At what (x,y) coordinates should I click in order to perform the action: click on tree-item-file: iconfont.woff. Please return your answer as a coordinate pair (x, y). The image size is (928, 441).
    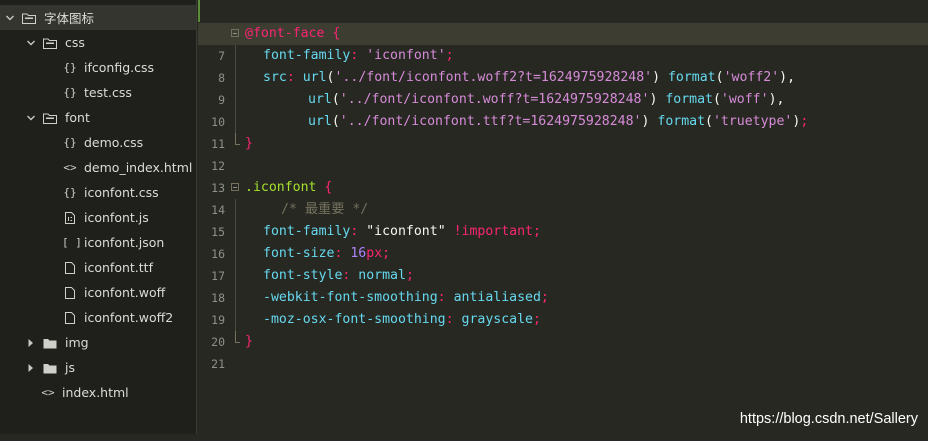
    Looking at the image, I should click on (98, 292).